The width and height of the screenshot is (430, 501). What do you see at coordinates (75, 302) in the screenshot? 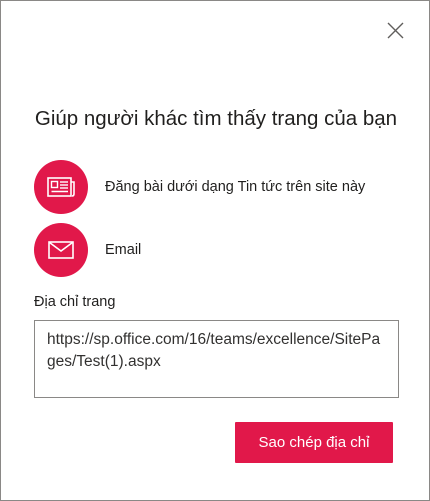
I see `page-address-label: Địa chỉ trang` at bounding box center [75, 302].